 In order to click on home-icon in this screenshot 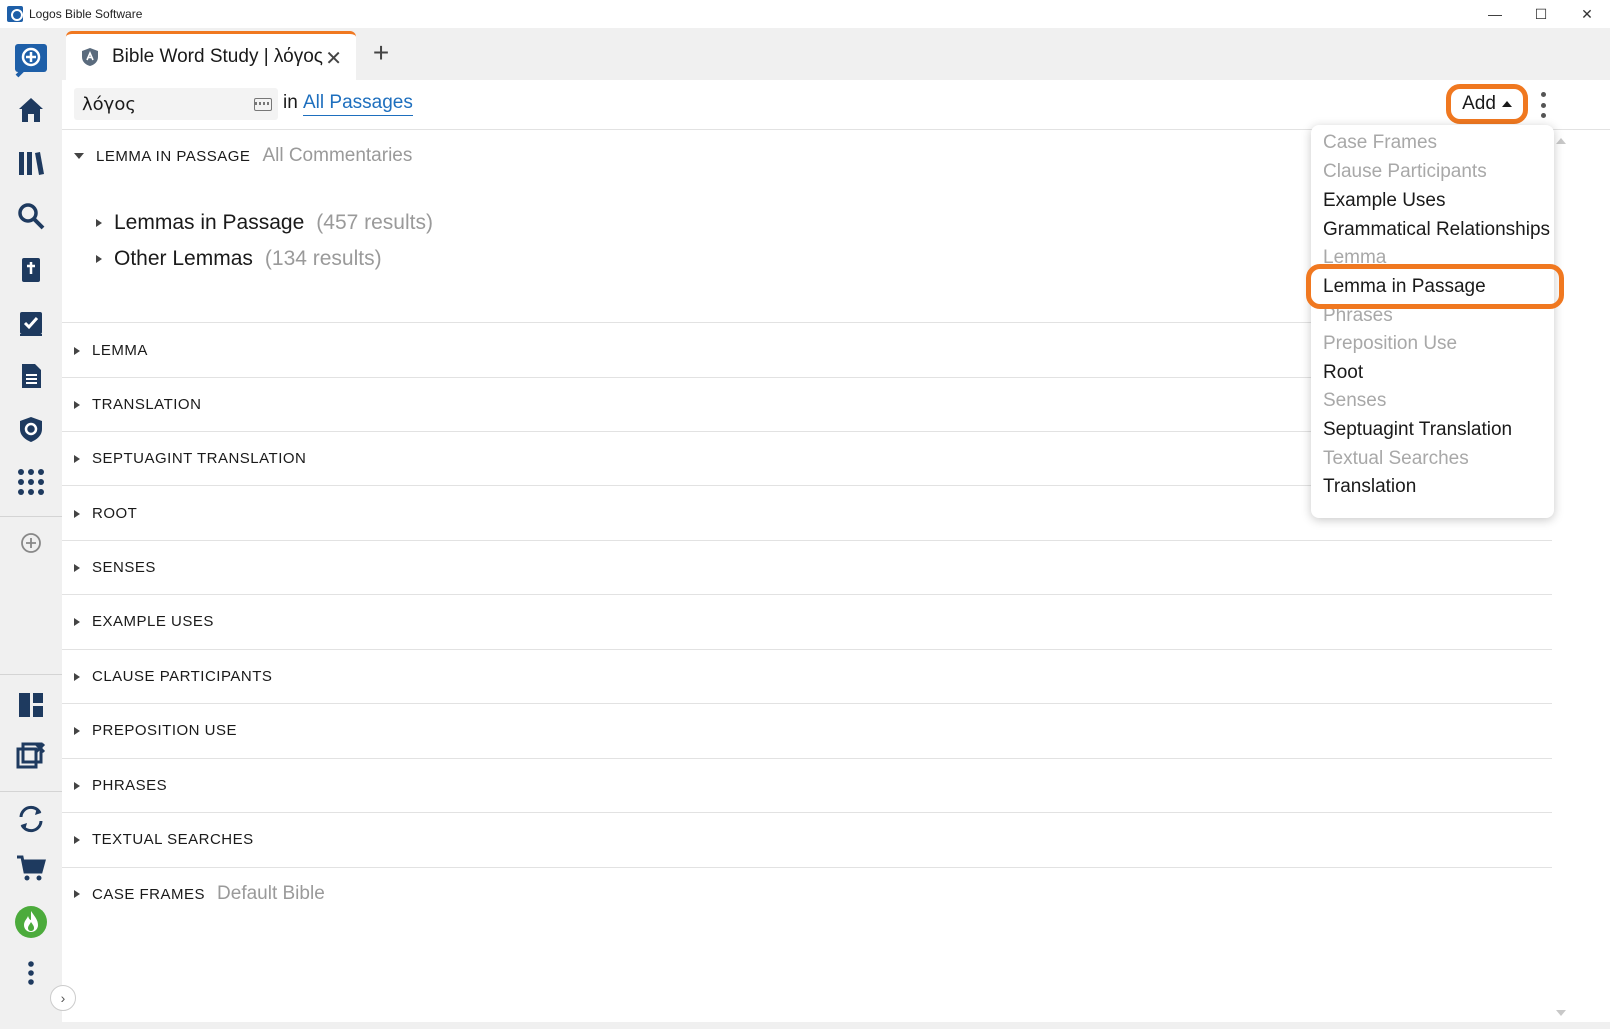, I will do `click(31, 110)`.